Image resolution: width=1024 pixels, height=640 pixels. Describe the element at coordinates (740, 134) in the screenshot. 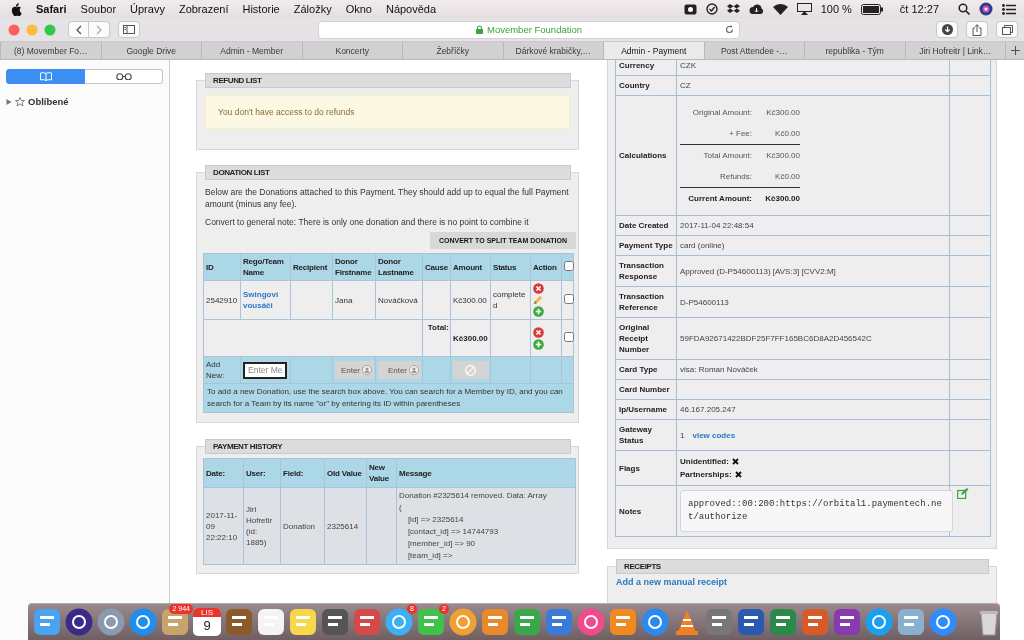

I see `calc-label: + Fee:` at that location.